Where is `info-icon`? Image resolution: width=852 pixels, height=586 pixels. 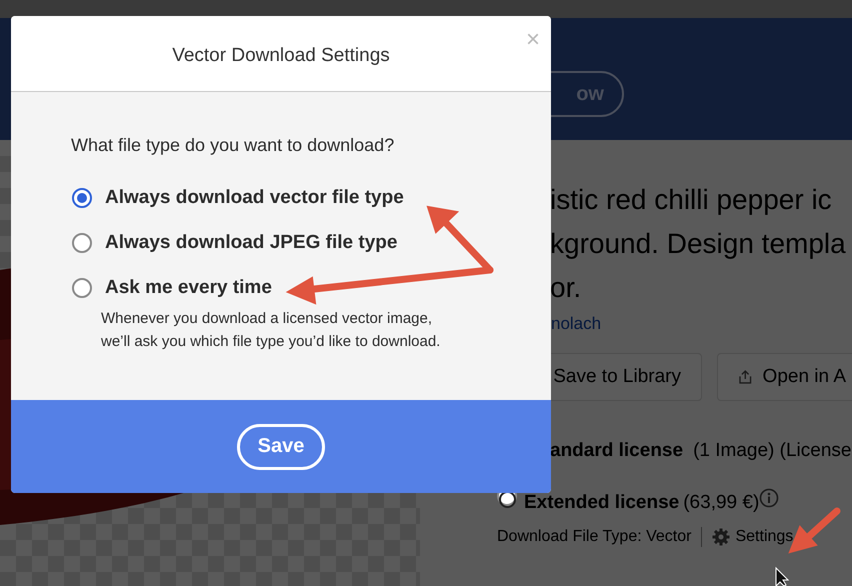 info-icon is located at coordinates (769, 498).